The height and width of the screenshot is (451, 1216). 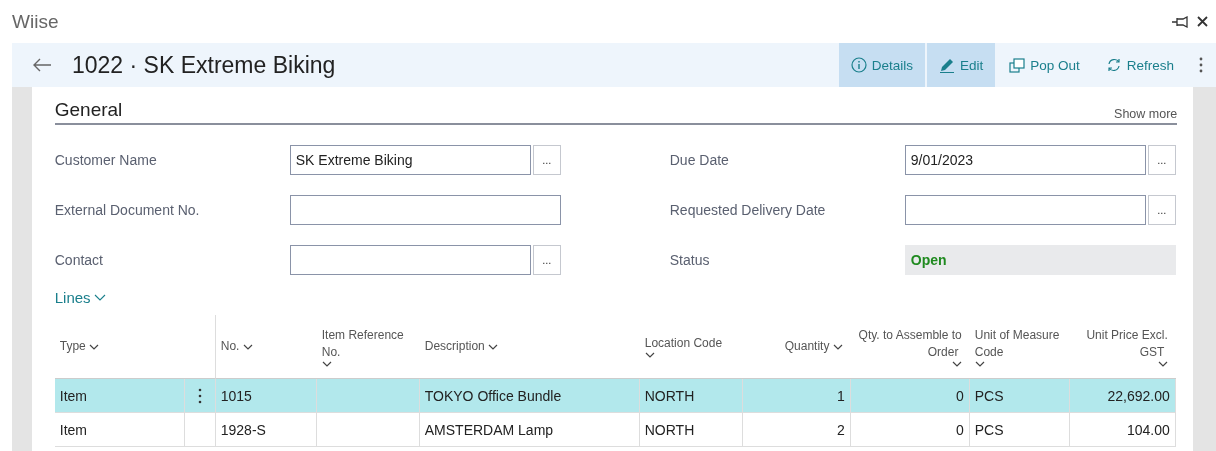 What do you see at coordinates (1204, 269) in the screenshot?
I see `scrollbar` at bounding box center [1204, 269].